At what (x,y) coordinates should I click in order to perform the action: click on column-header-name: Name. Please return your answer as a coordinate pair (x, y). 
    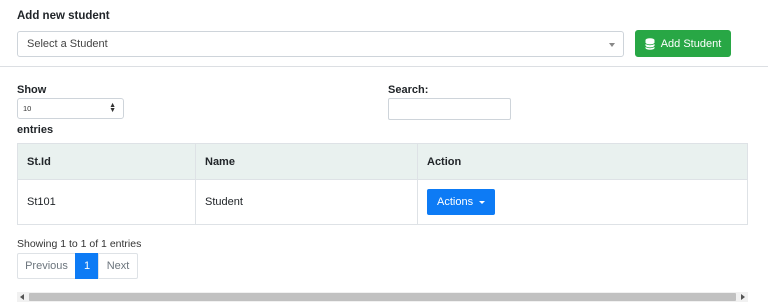
    Looking at the image, I should click on (306, 161).